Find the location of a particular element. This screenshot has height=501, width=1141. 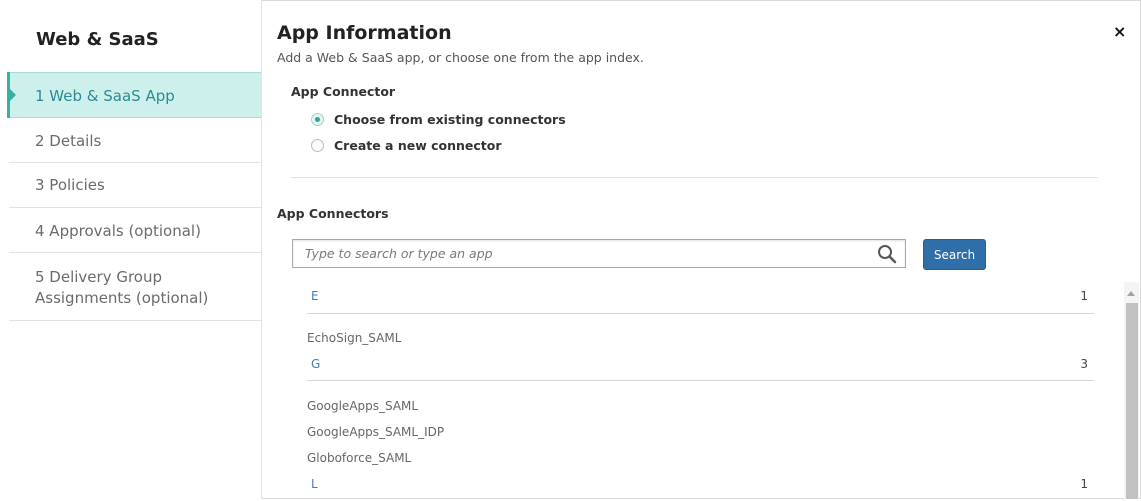

sidebar-step-label: 1 Web & SaaS App is located at coordinates (105, 96).